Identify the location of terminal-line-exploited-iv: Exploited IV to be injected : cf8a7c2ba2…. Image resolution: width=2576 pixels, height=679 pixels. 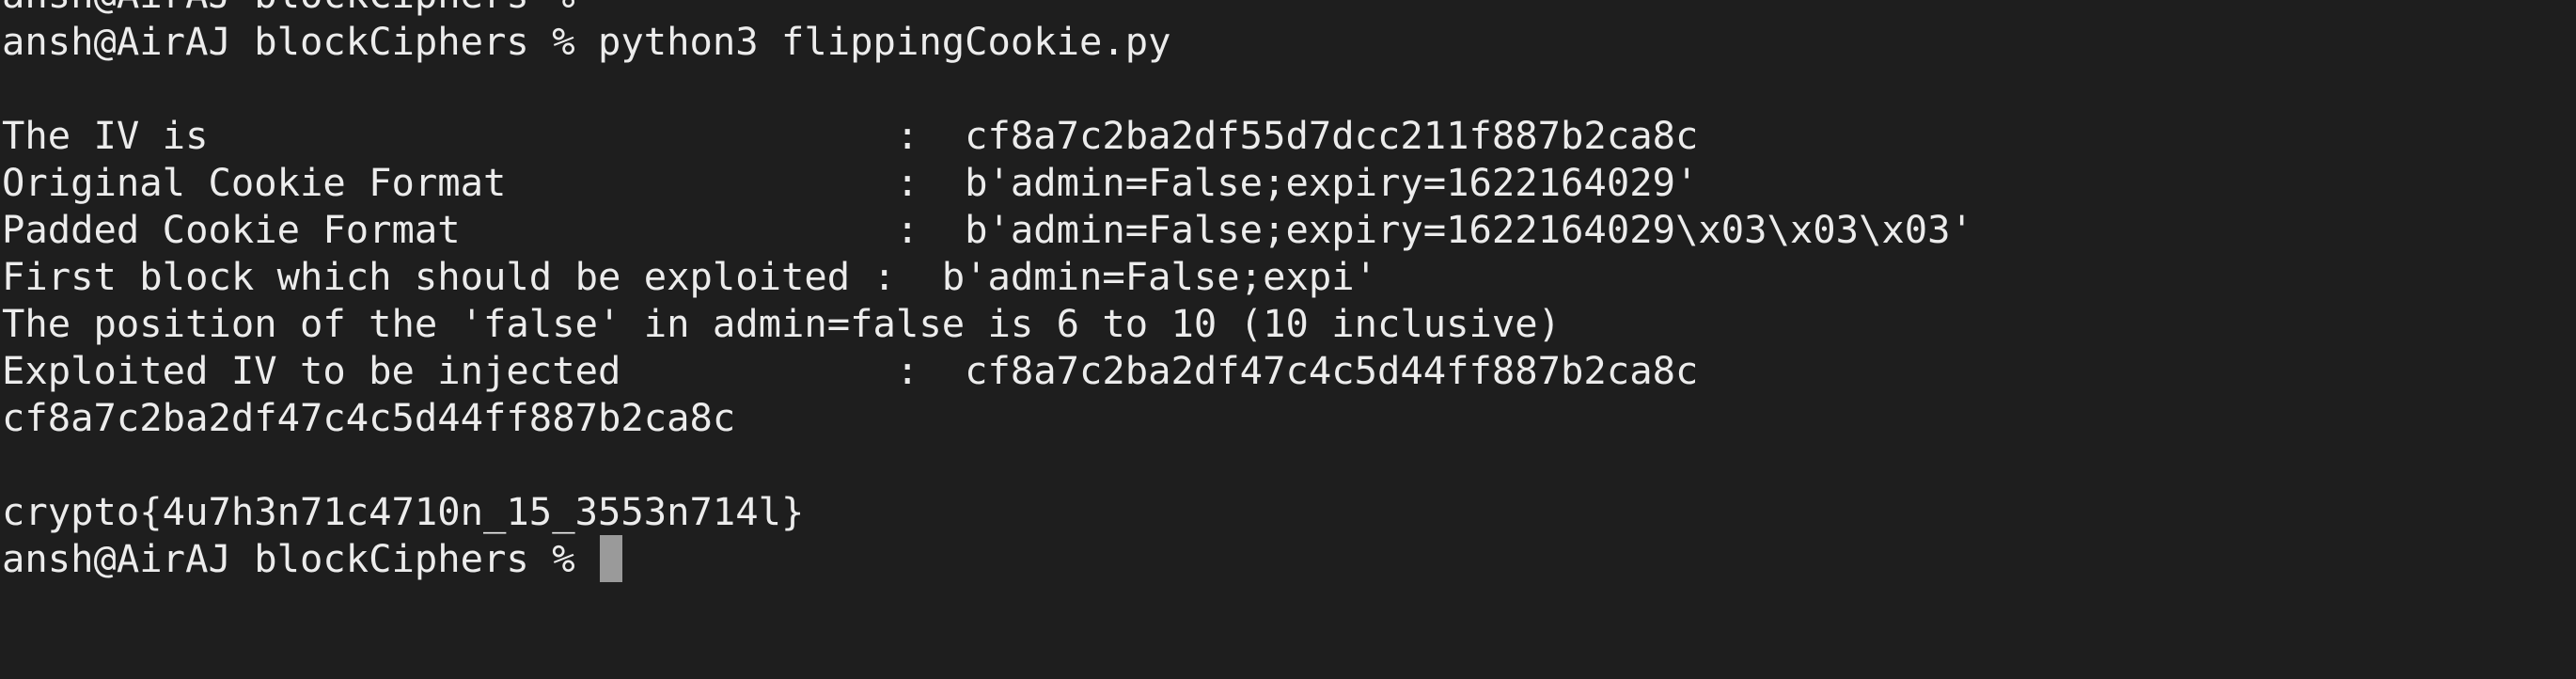
(851, 370).